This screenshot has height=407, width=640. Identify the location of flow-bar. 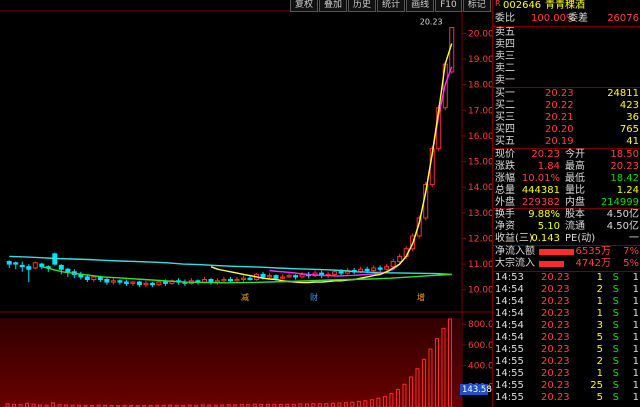
(556, 252).